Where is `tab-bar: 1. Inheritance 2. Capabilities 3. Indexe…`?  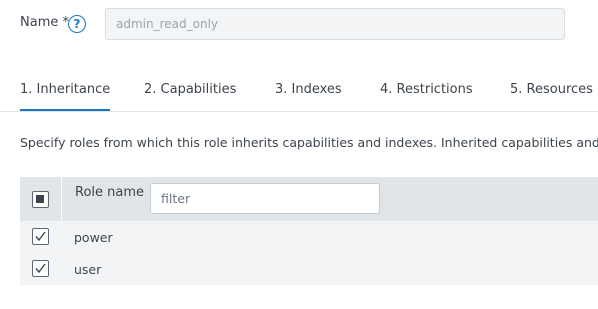
tab-bar: 1. Inheritance 2. Capabilities 3. Indexe… is located at coordinates (299, 91).